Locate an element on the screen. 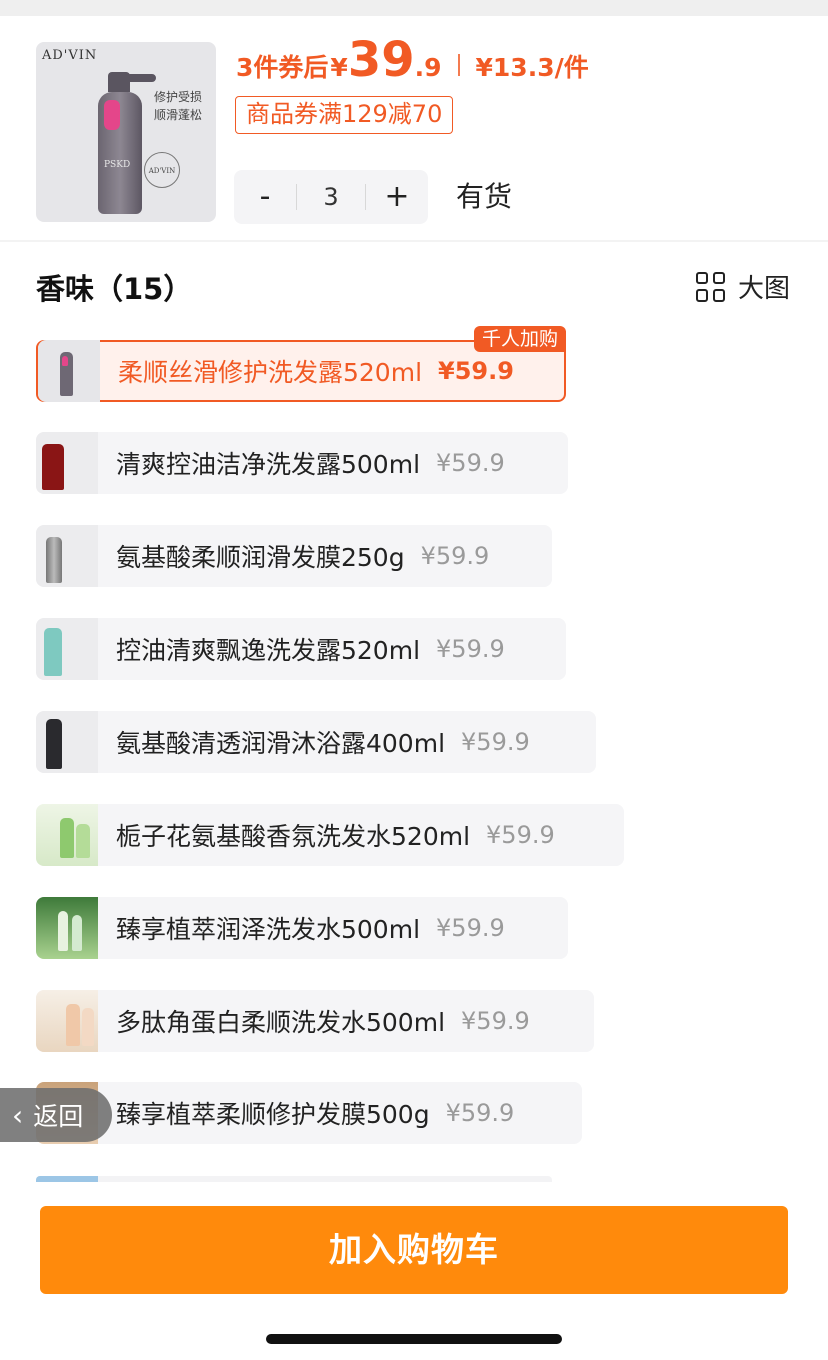  variant-option: 氨基酸清透润滑沐浴露400ml ¥59.9 is located at coordinates (316, 742).